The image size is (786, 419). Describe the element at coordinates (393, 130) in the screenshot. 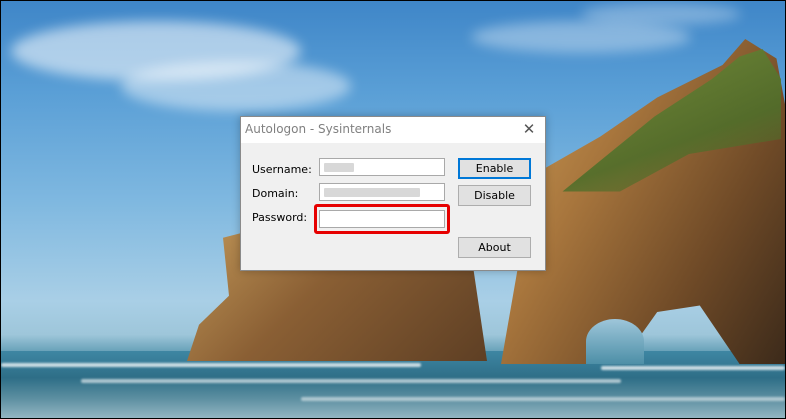

I see `title-bar: Autologon - Sysinternals ✕` at that location.